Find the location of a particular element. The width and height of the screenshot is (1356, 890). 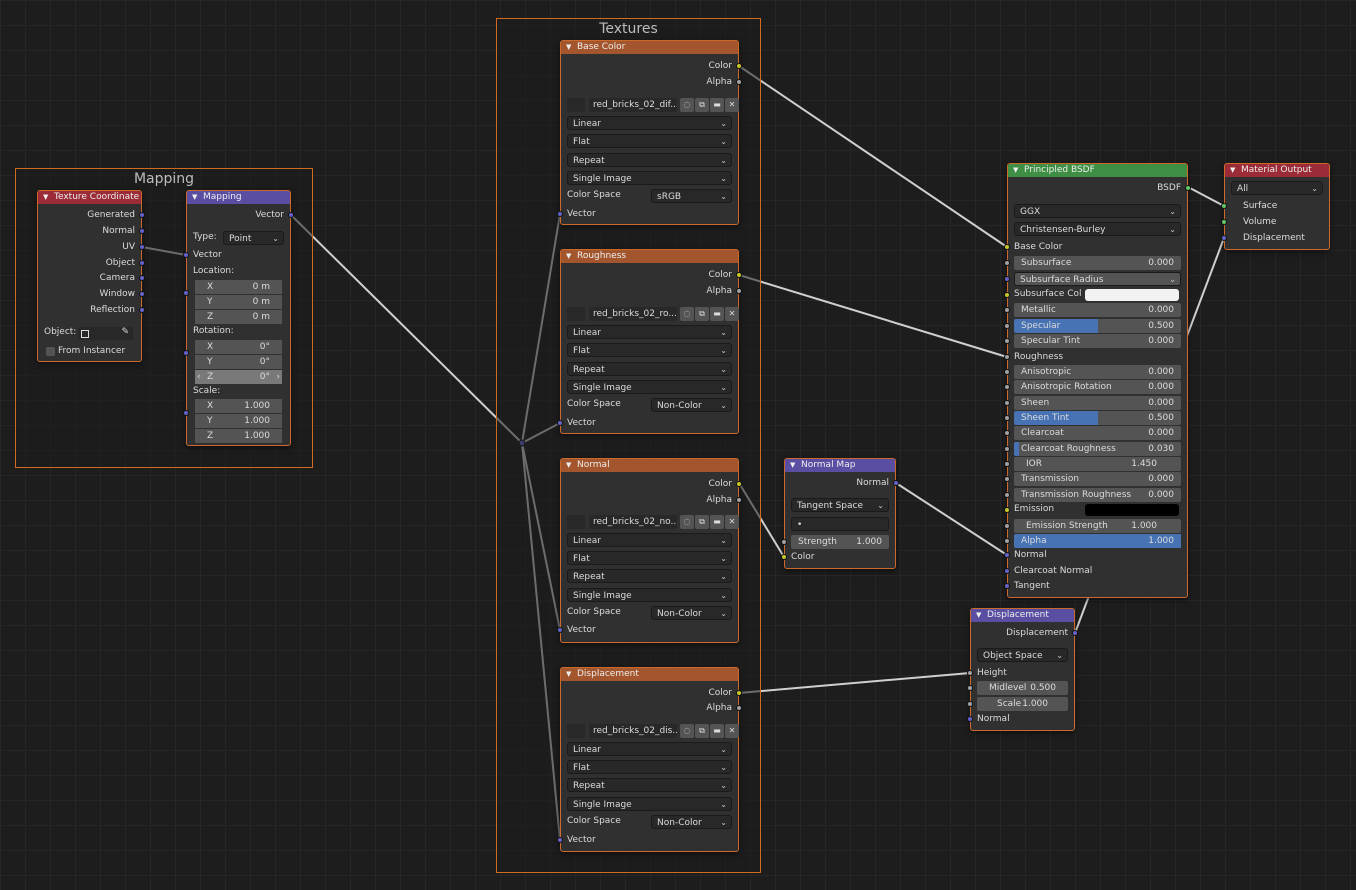

emission-color-swatch is located at coordinates (1132, 510).